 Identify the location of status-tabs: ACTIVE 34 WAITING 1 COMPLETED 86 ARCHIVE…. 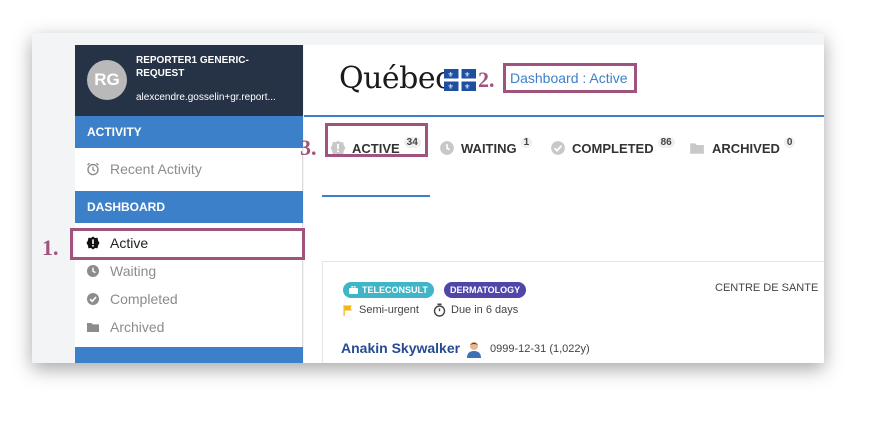
(564, 144).